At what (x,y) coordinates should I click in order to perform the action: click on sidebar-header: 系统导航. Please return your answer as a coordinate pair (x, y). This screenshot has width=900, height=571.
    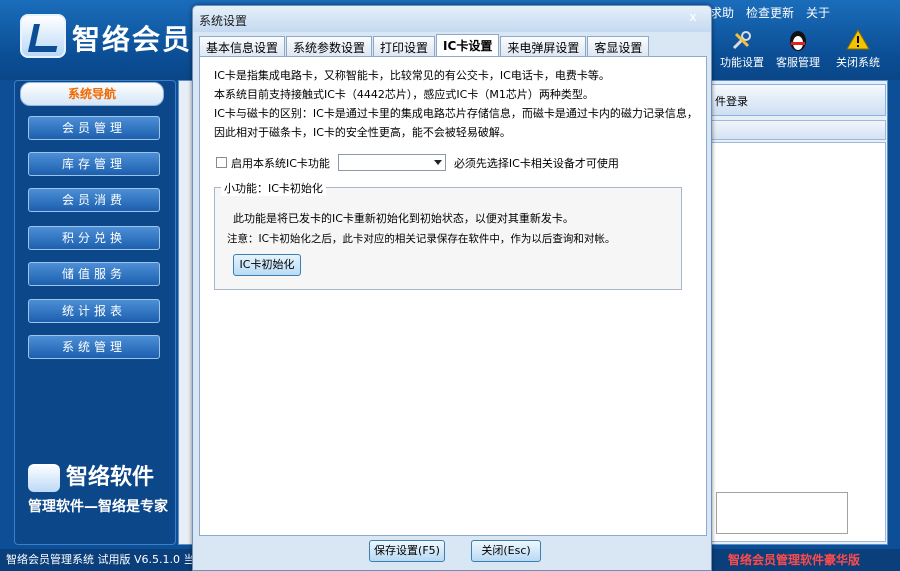
    Looking at the image, I should click on (92, 94).